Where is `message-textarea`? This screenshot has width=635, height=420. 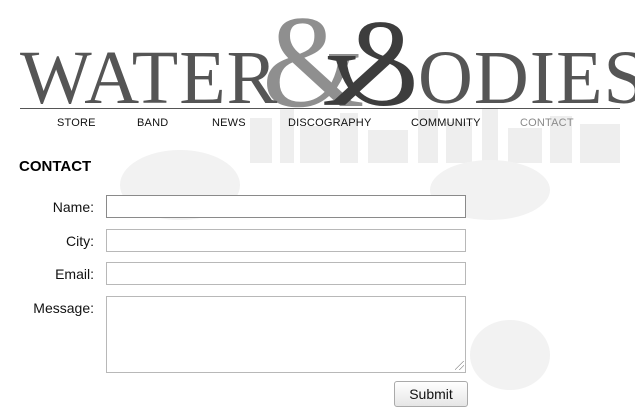
message-textarea is located at coordinates (286, 334).